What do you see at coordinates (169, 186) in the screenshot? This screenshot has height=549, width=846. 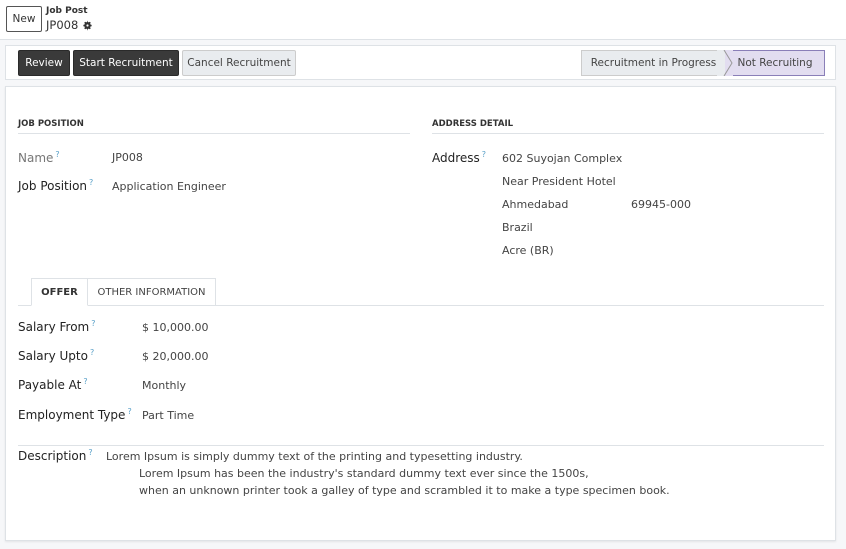 I see `job-position-value: Application Engineer` at bounding box center [169, 186].